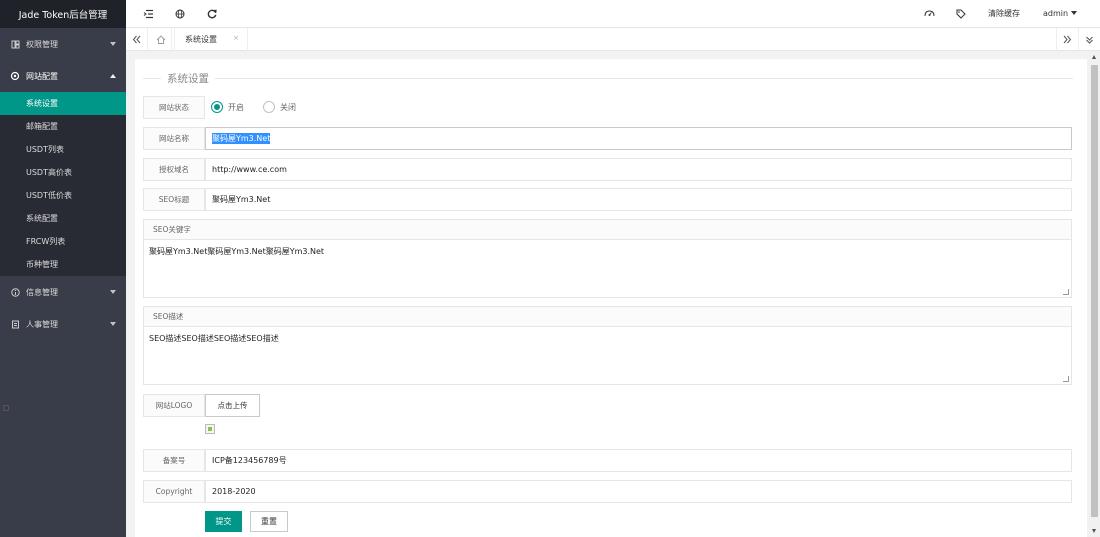 This screenshot has height=537, width=1100. Describe the element at coordinates (929, 14) in the screenshot. I see `theme-icon` at that location.